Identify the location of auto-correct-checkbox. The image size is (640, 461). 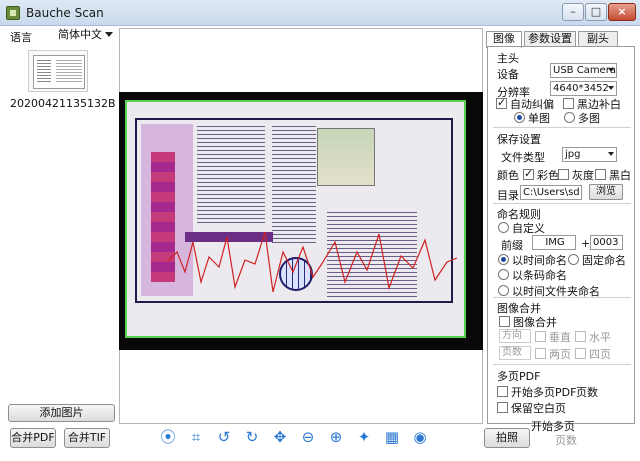
(501, 102).